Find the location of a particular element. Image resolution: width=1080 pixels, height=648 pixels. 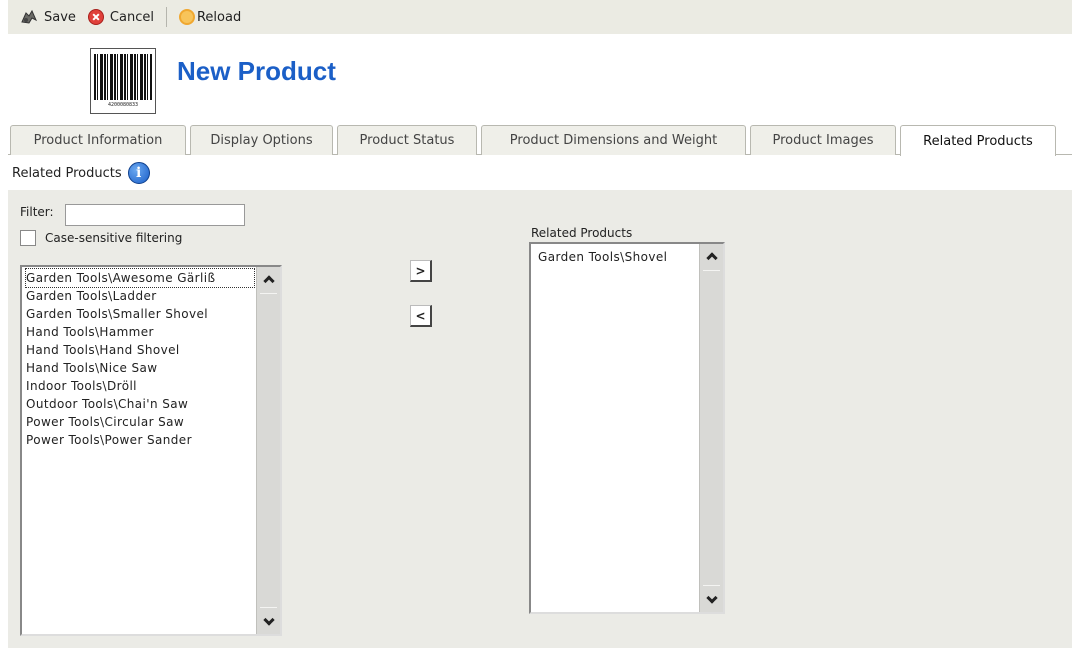

barcode-bars is located at coordinates (123, 77).